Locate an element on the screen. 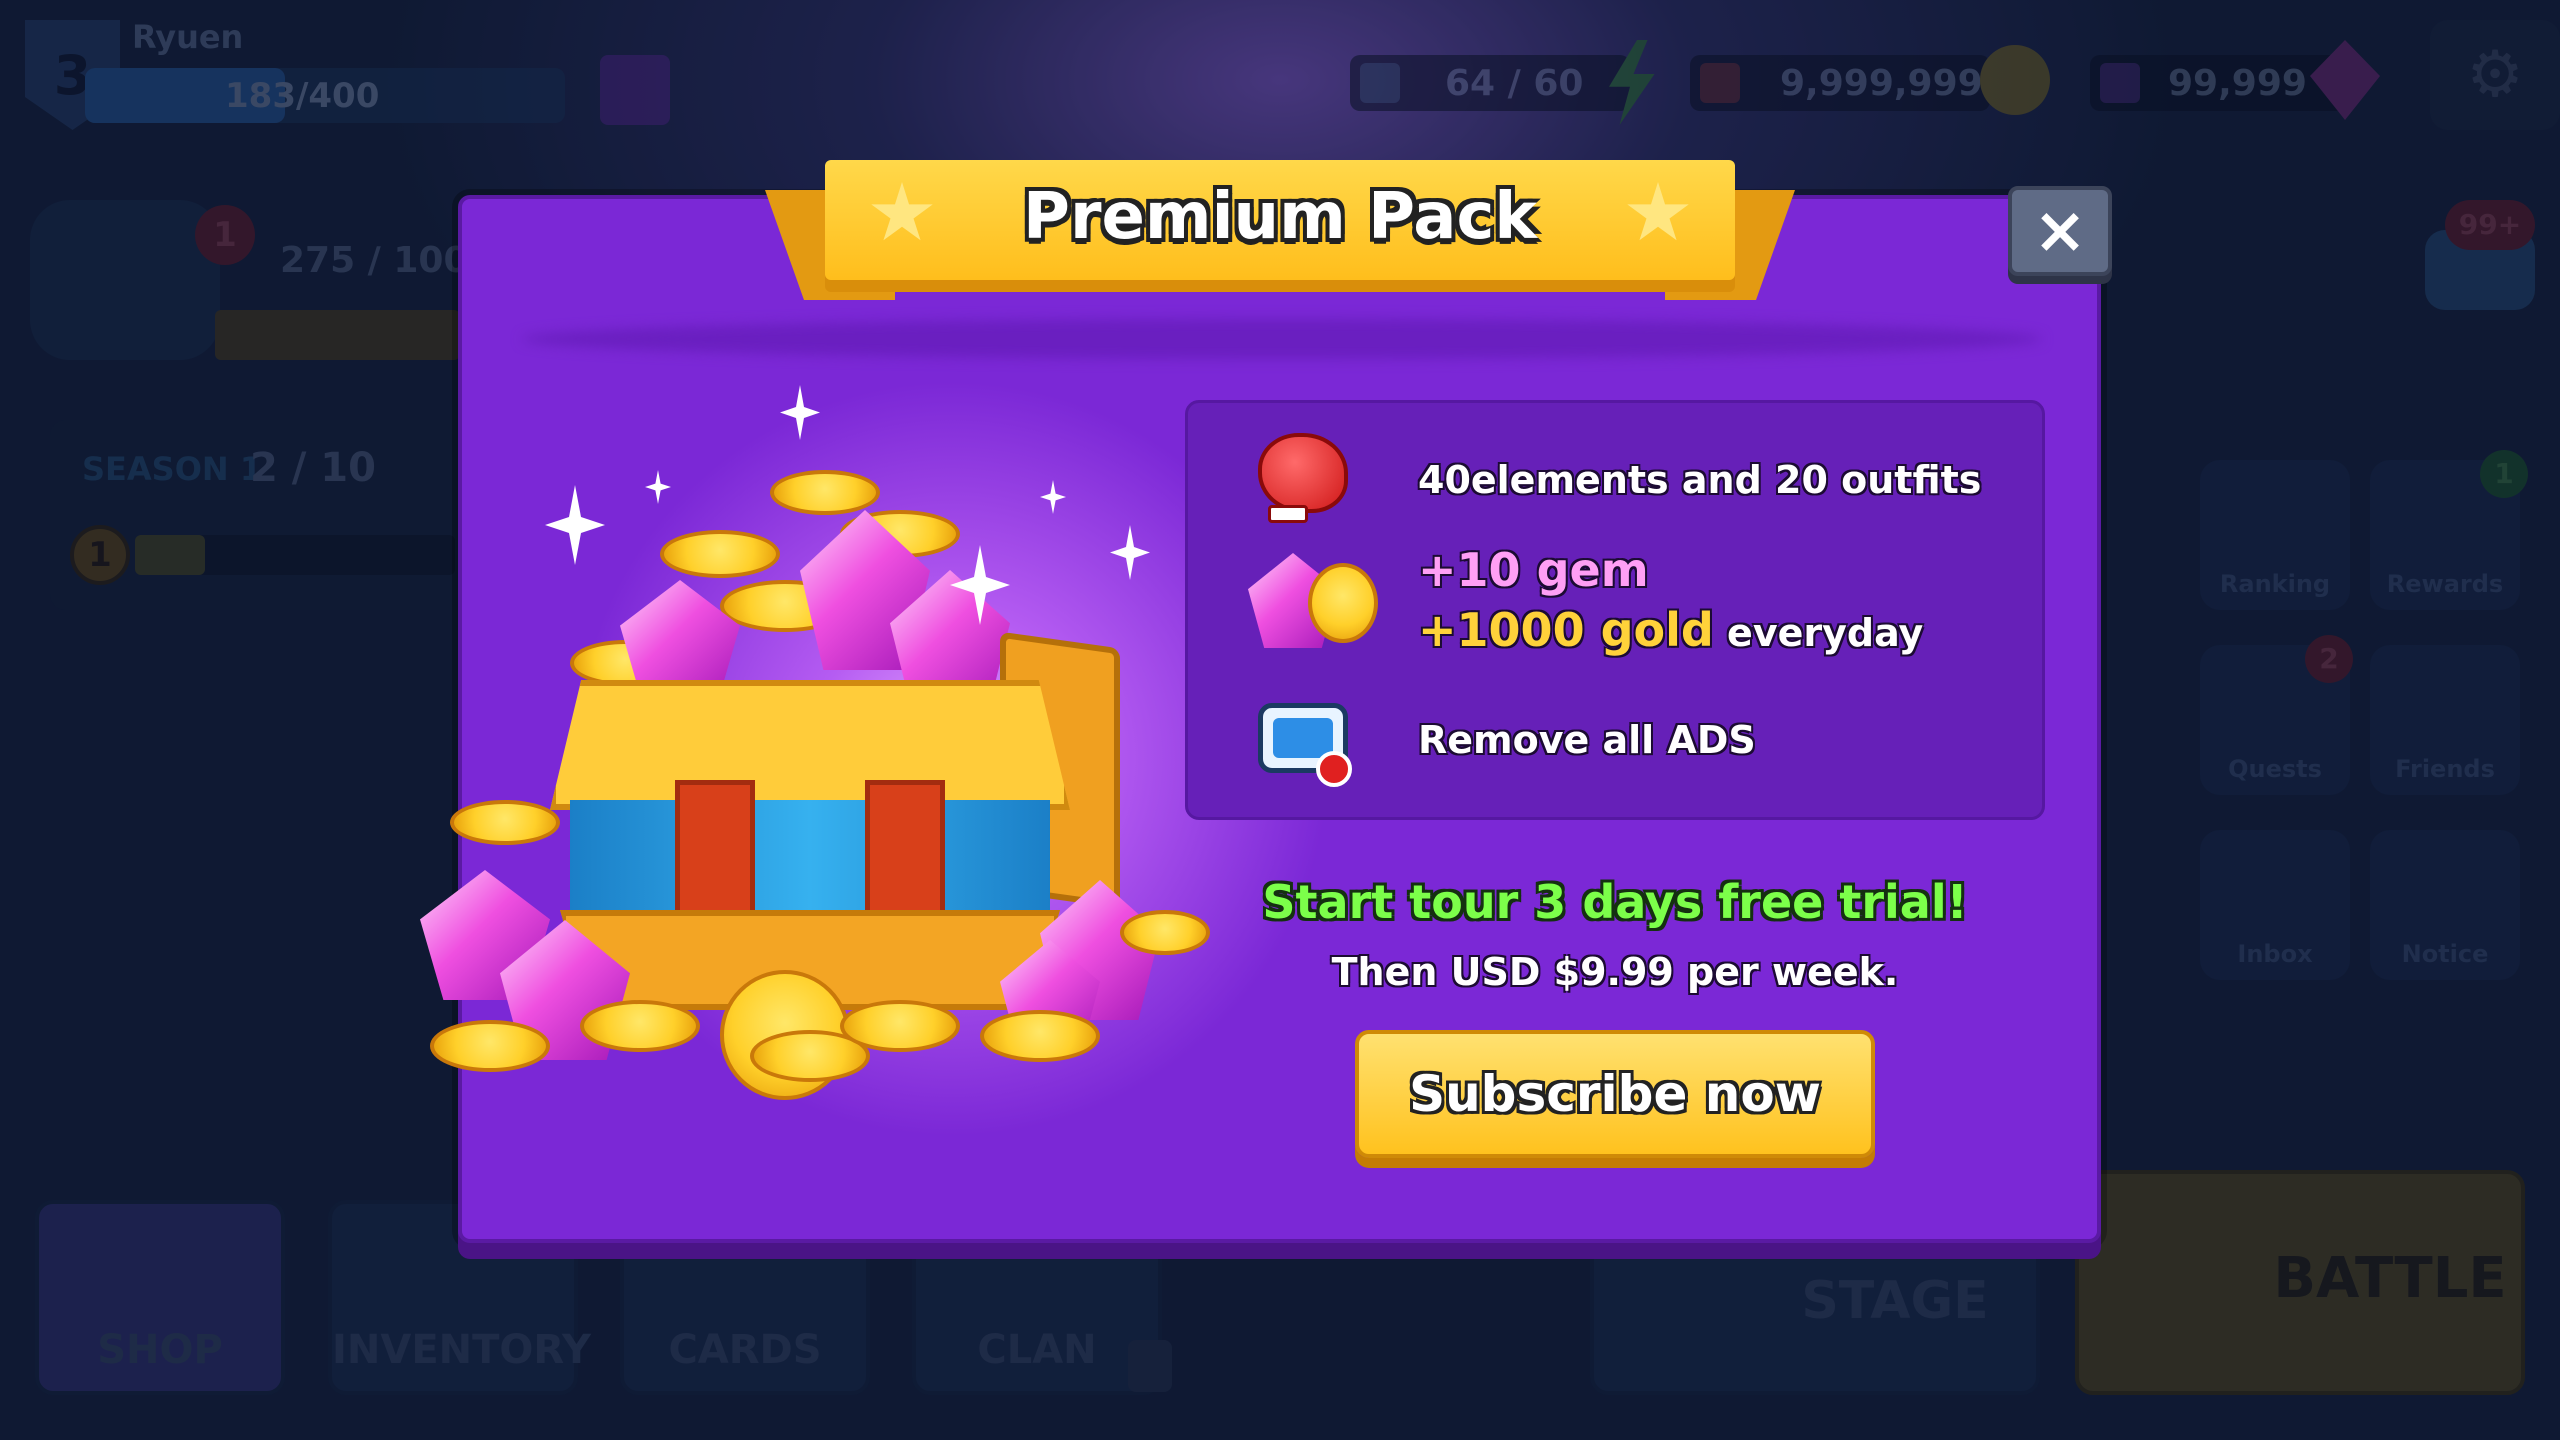 The height and width of the screenshot is (1440, 2560). gem-bonus-text: +10 gem is located at coordinates (1533, 570).